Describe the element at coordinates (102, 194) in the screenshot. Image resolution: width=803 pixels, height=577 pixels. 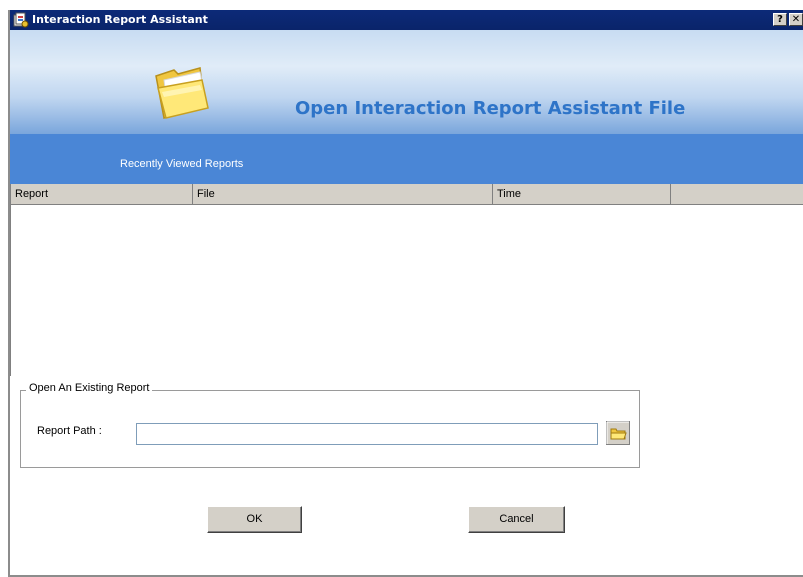
I see `column-header-report: Report` at that location.